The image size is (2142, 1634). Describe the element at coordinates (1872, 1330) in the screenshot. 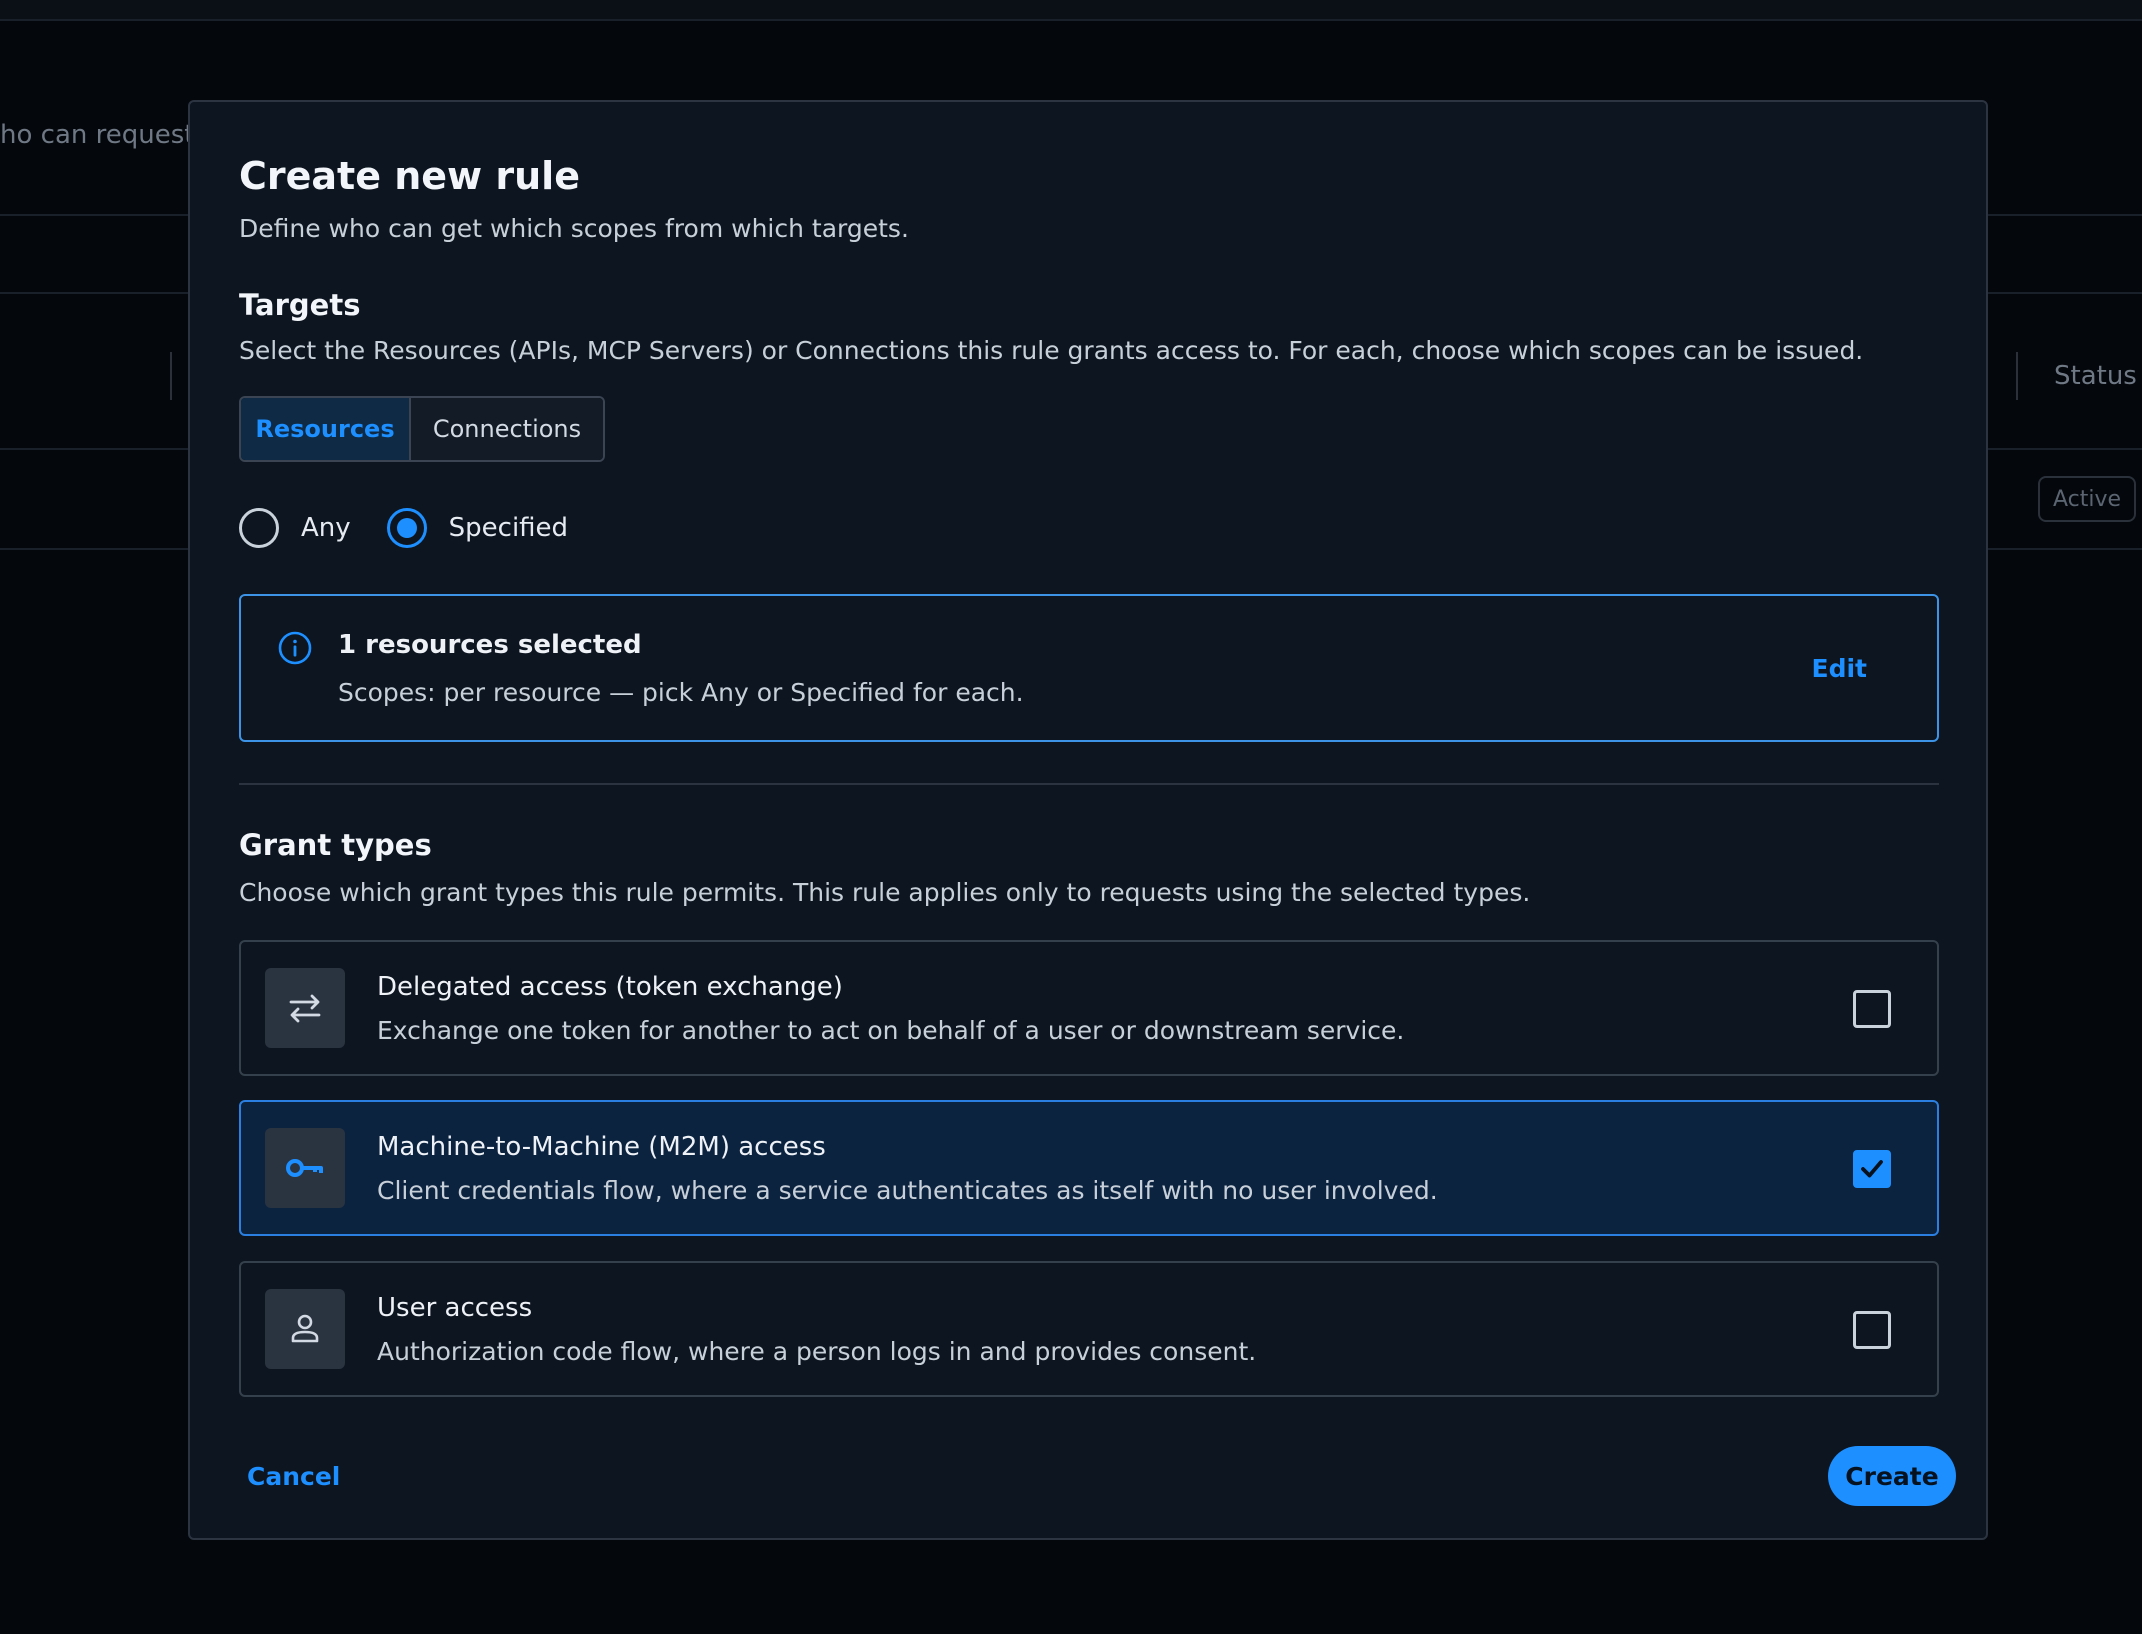

I see `user-access-checkbox` at that location.